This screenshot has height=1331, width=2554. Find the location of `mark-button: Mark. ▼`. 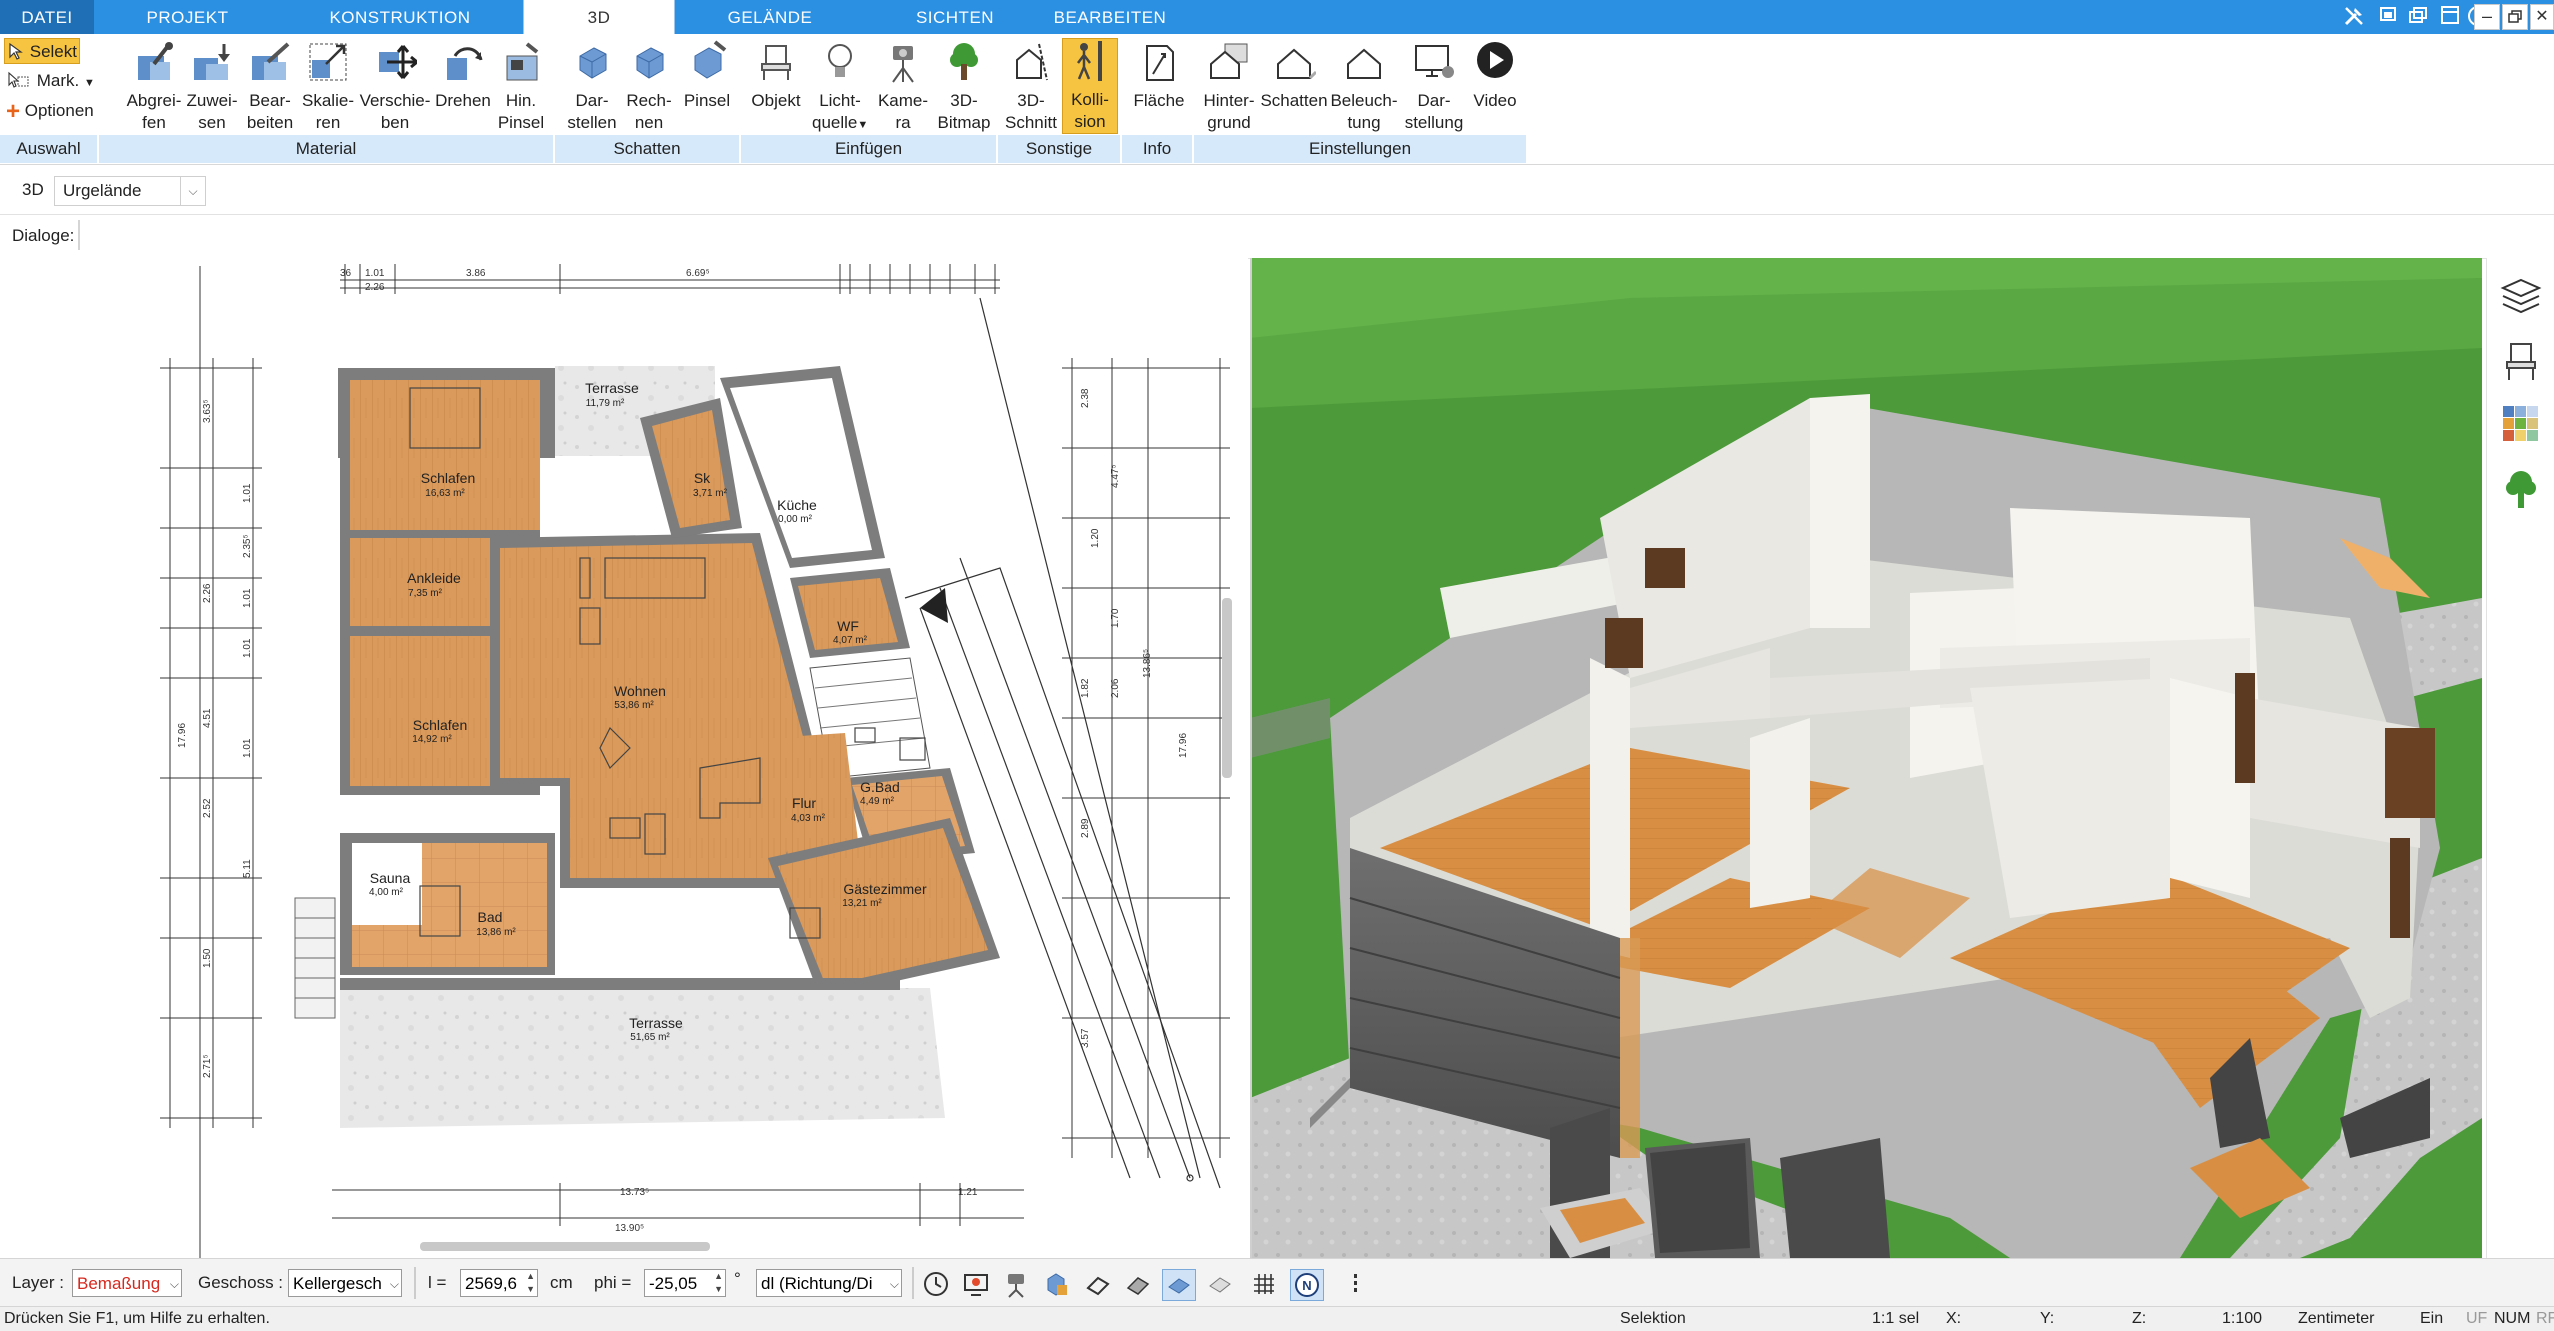

mark-button: Mark. ▼ is located at coordinates (50, 81).